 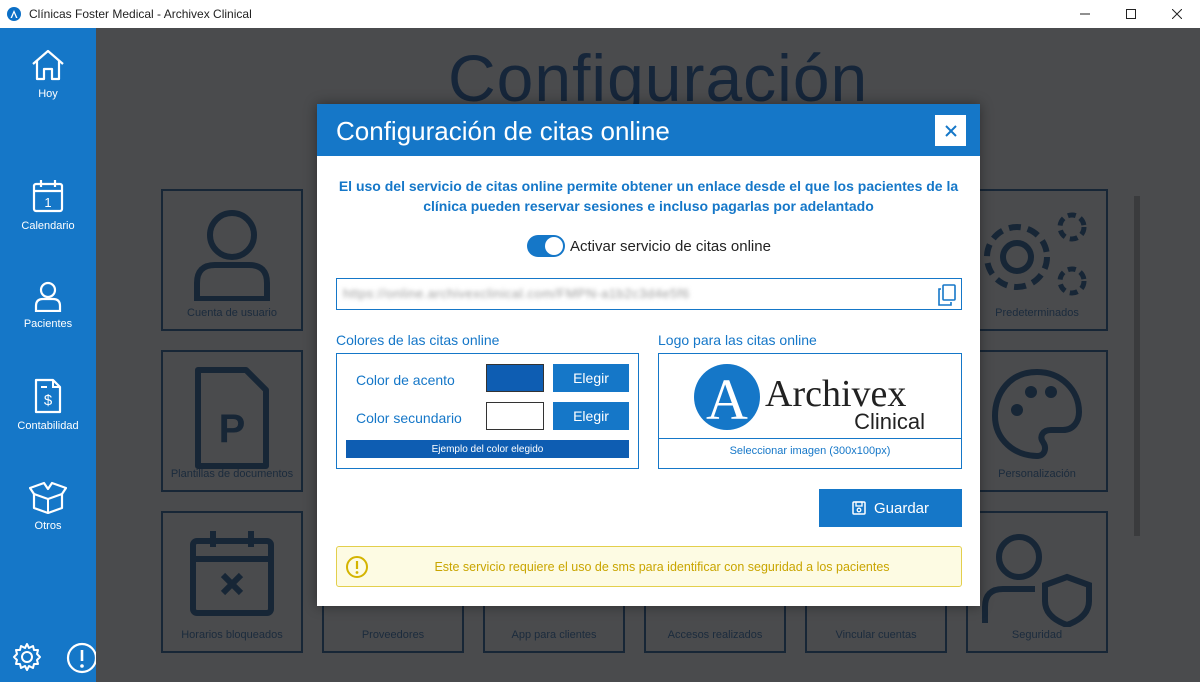 I want to click on tile-label: App para clientes, so click(x=554, y=635).